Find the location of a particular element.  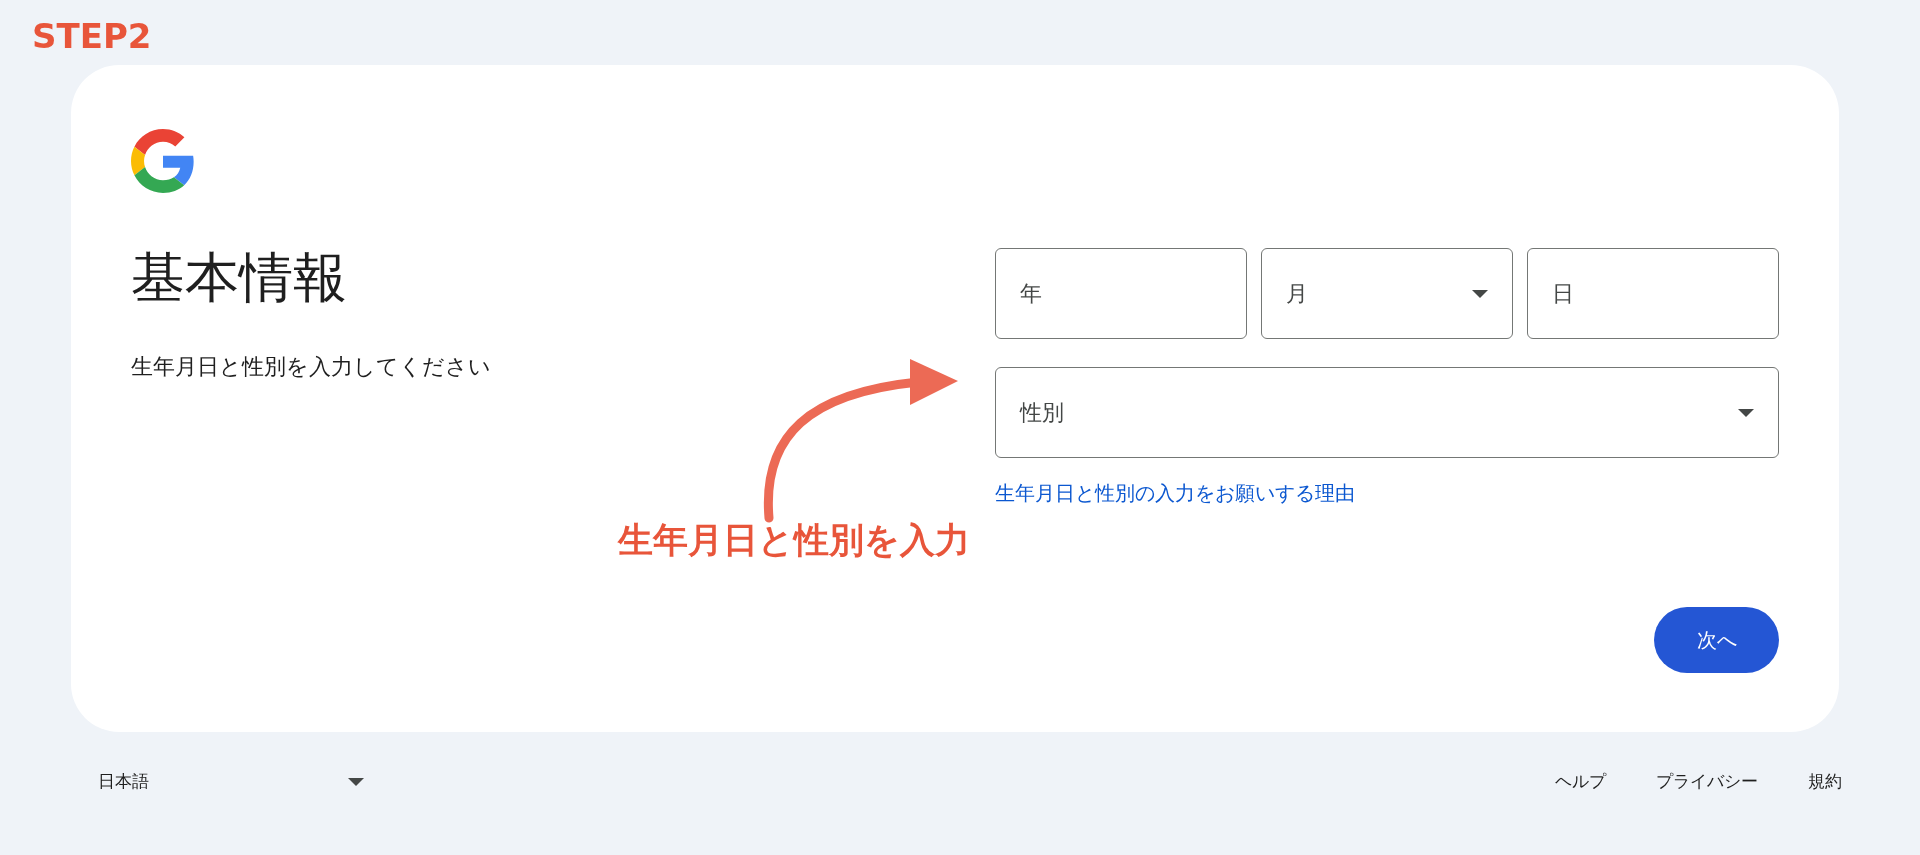

page-title: 基本情報 is located at coordinates (239, 278).